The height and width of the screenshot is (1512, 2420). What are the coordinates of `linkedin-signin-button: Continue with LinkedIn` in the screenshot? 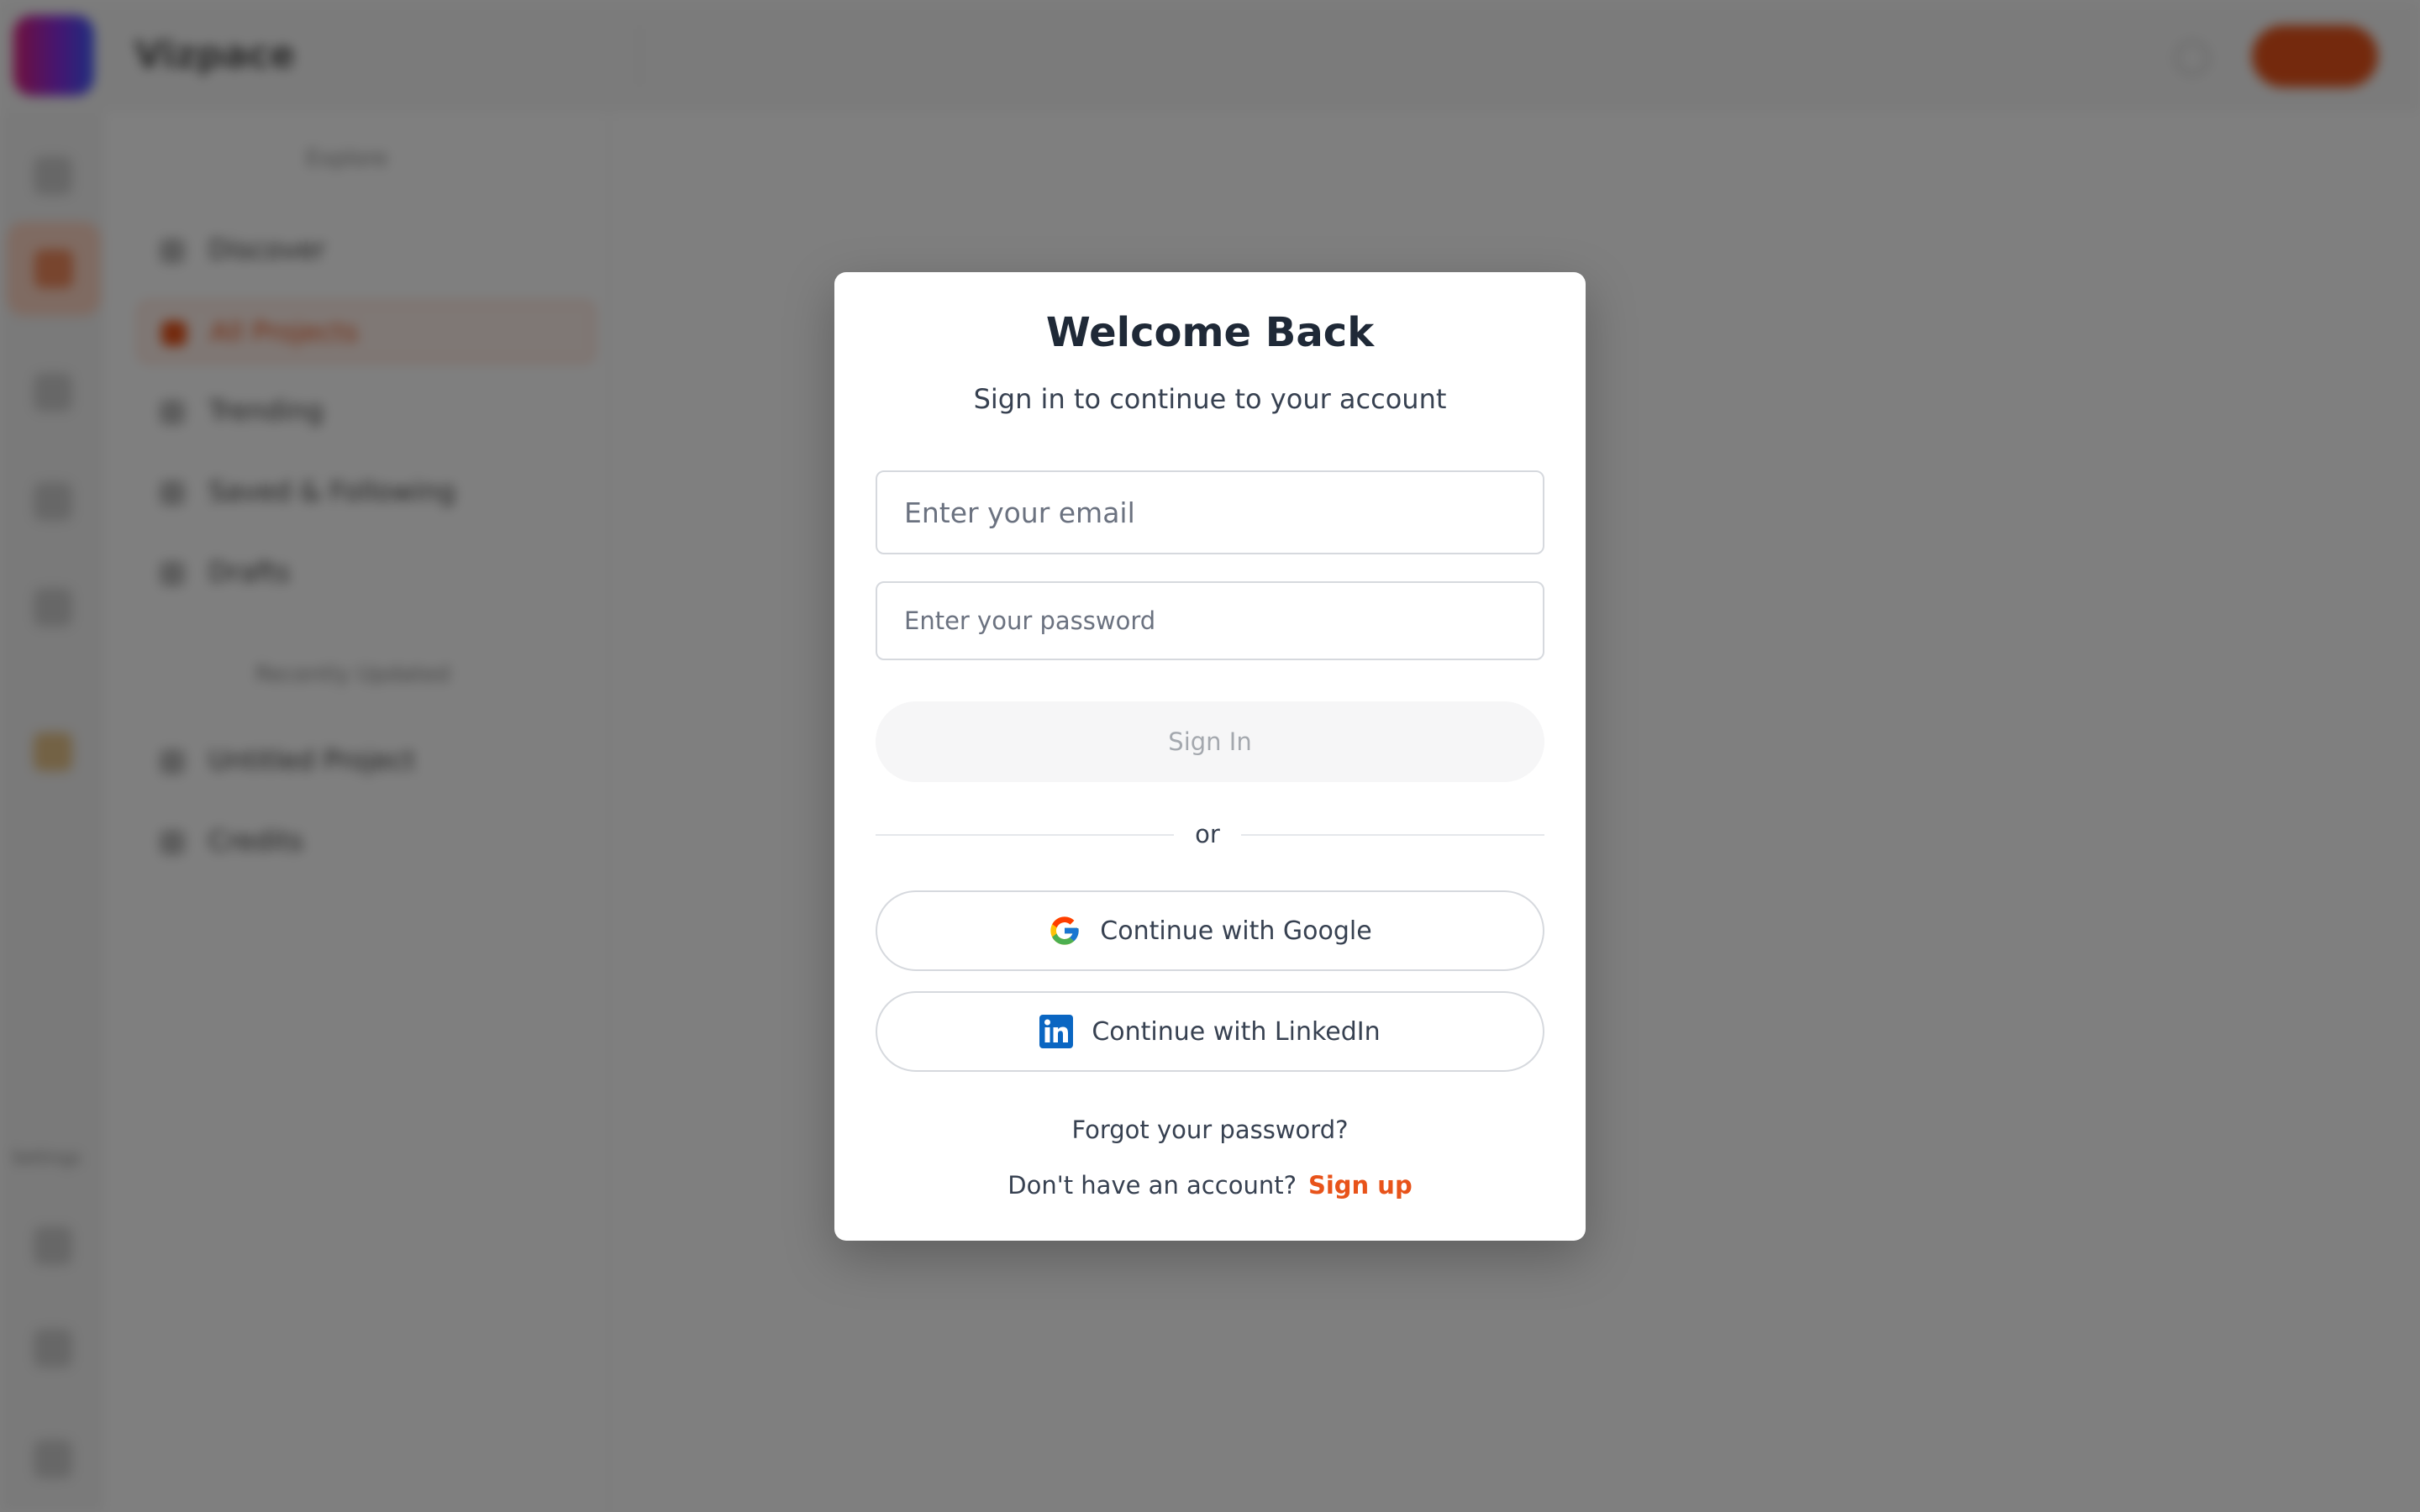 It's located at (1210, 1031).